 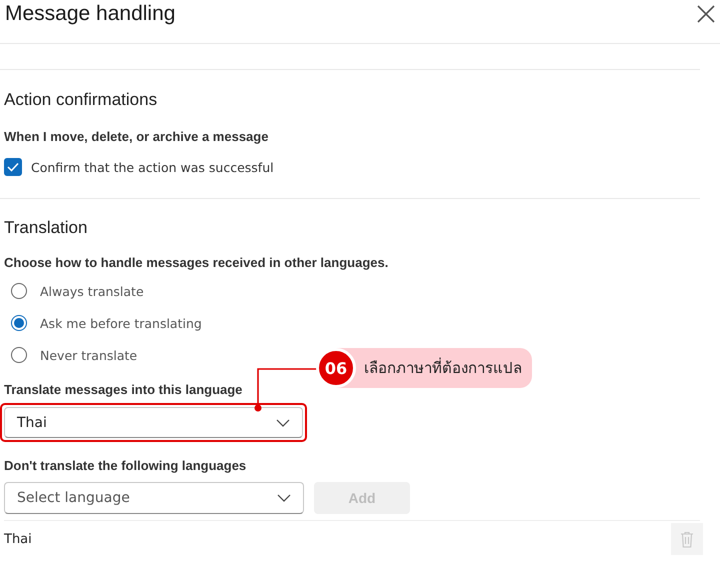 I want to click on radio-label: Never translate, so click(x=89, y=355).